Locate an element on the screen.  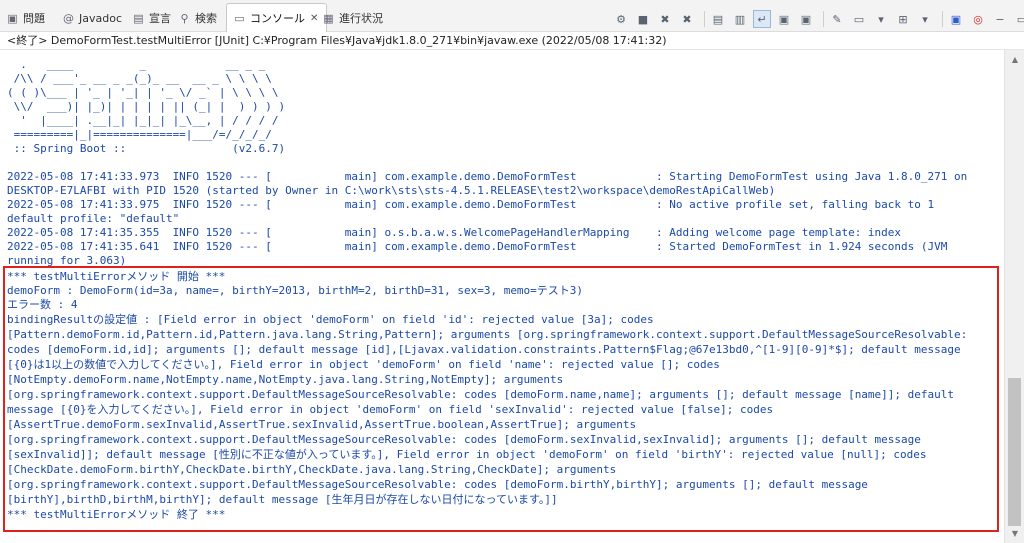
console-line: :: Spring Boot :: (v2.6.7) is located at coordinates (146, 148).